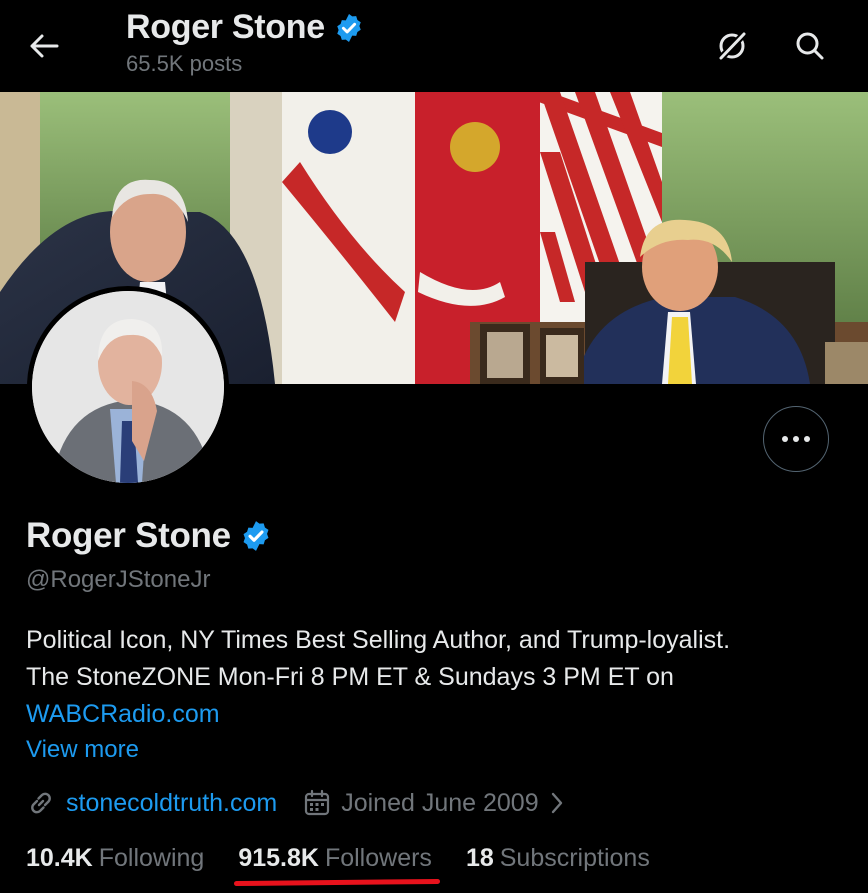  I want to click on followers-stat: 915.8K Followers, so click(337, 865).